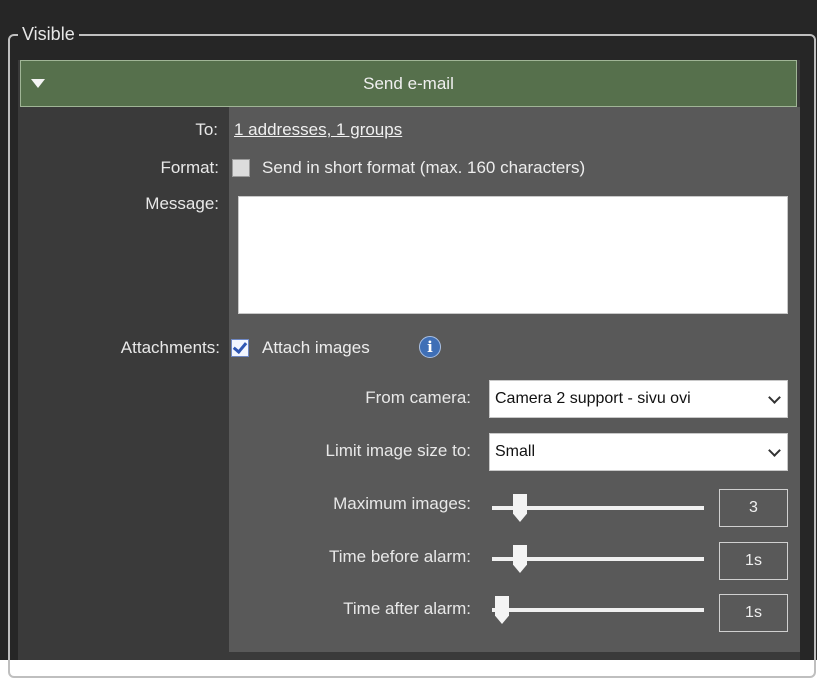 This screenshot has height=678, width=817. Describe the element at coordinates (189, 167) in the screenshot. I see `format-label: Format:` at that location.